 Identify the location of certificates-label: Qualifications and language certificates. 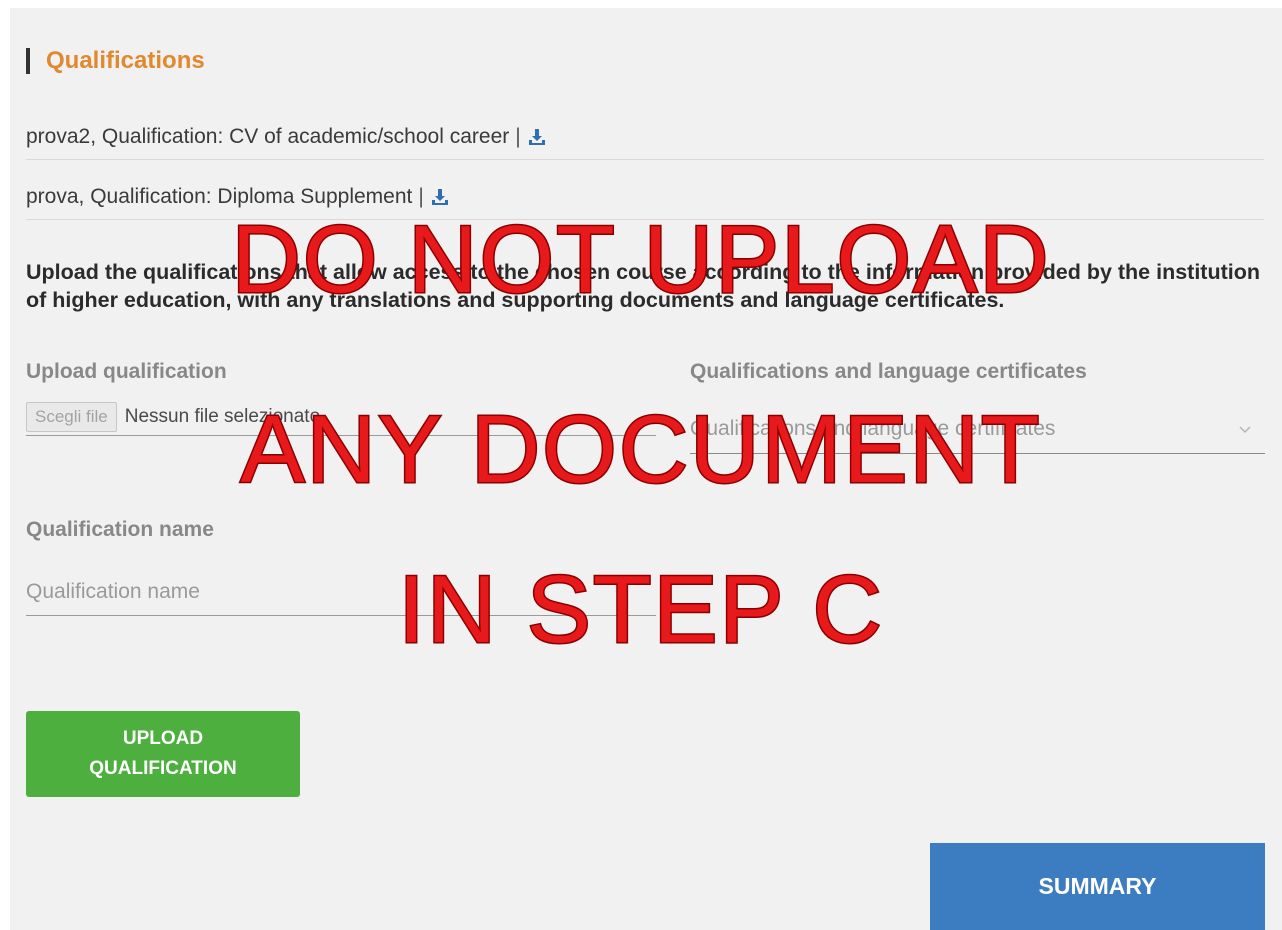
(888, 371).